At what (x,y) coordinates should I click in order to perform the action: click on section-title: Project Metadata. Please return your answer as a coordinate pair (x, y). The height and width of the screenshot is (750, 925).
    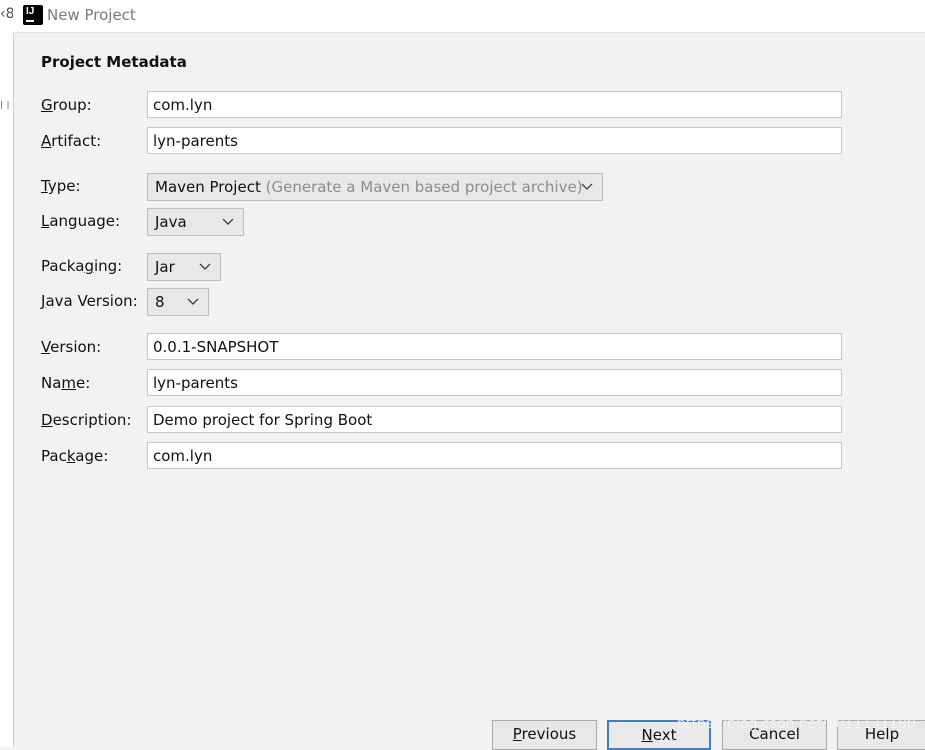
    Looking at the image, I should click on (114, 62).